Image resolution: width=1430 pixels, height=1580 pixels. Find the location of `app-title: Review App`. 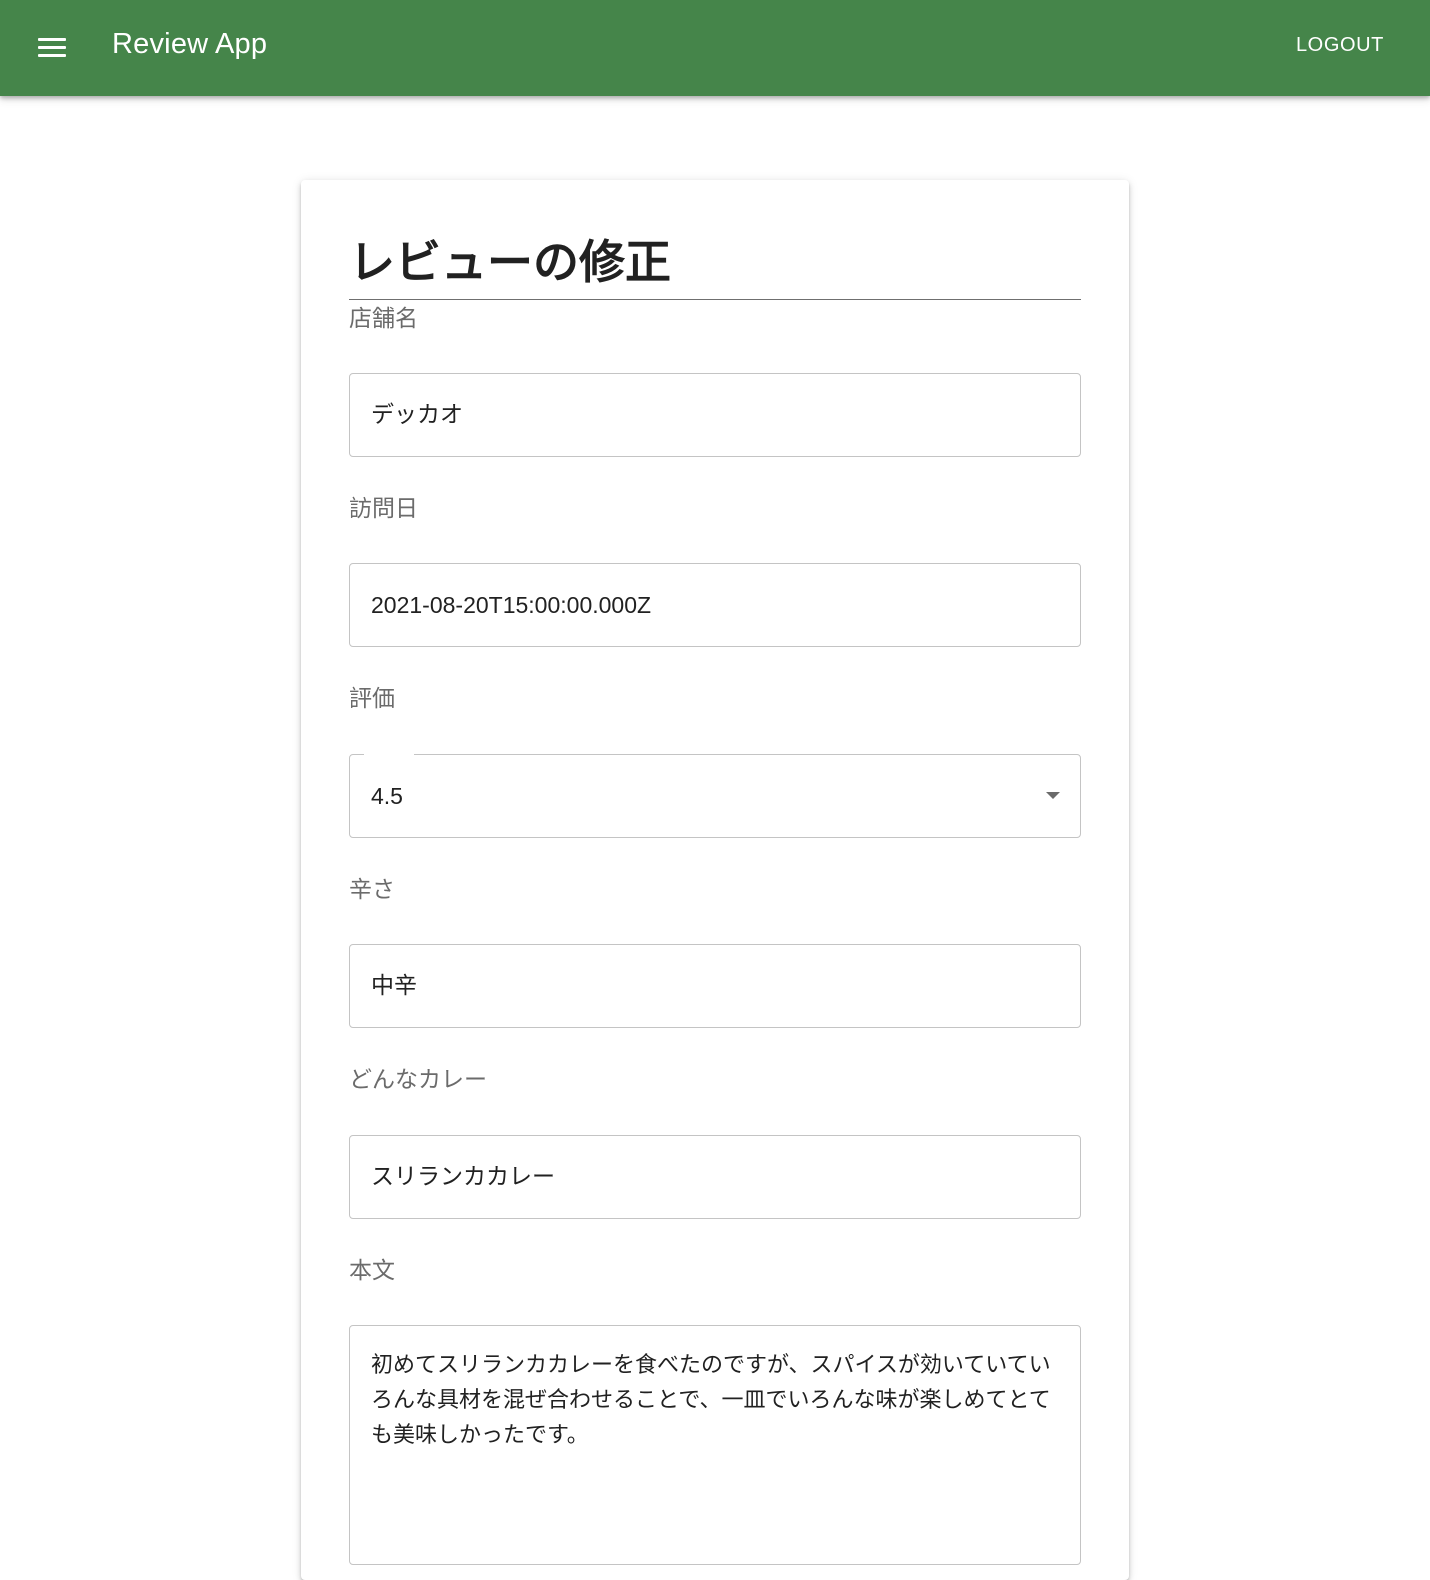

app-title: Review App is located at coordinates (190, 44).